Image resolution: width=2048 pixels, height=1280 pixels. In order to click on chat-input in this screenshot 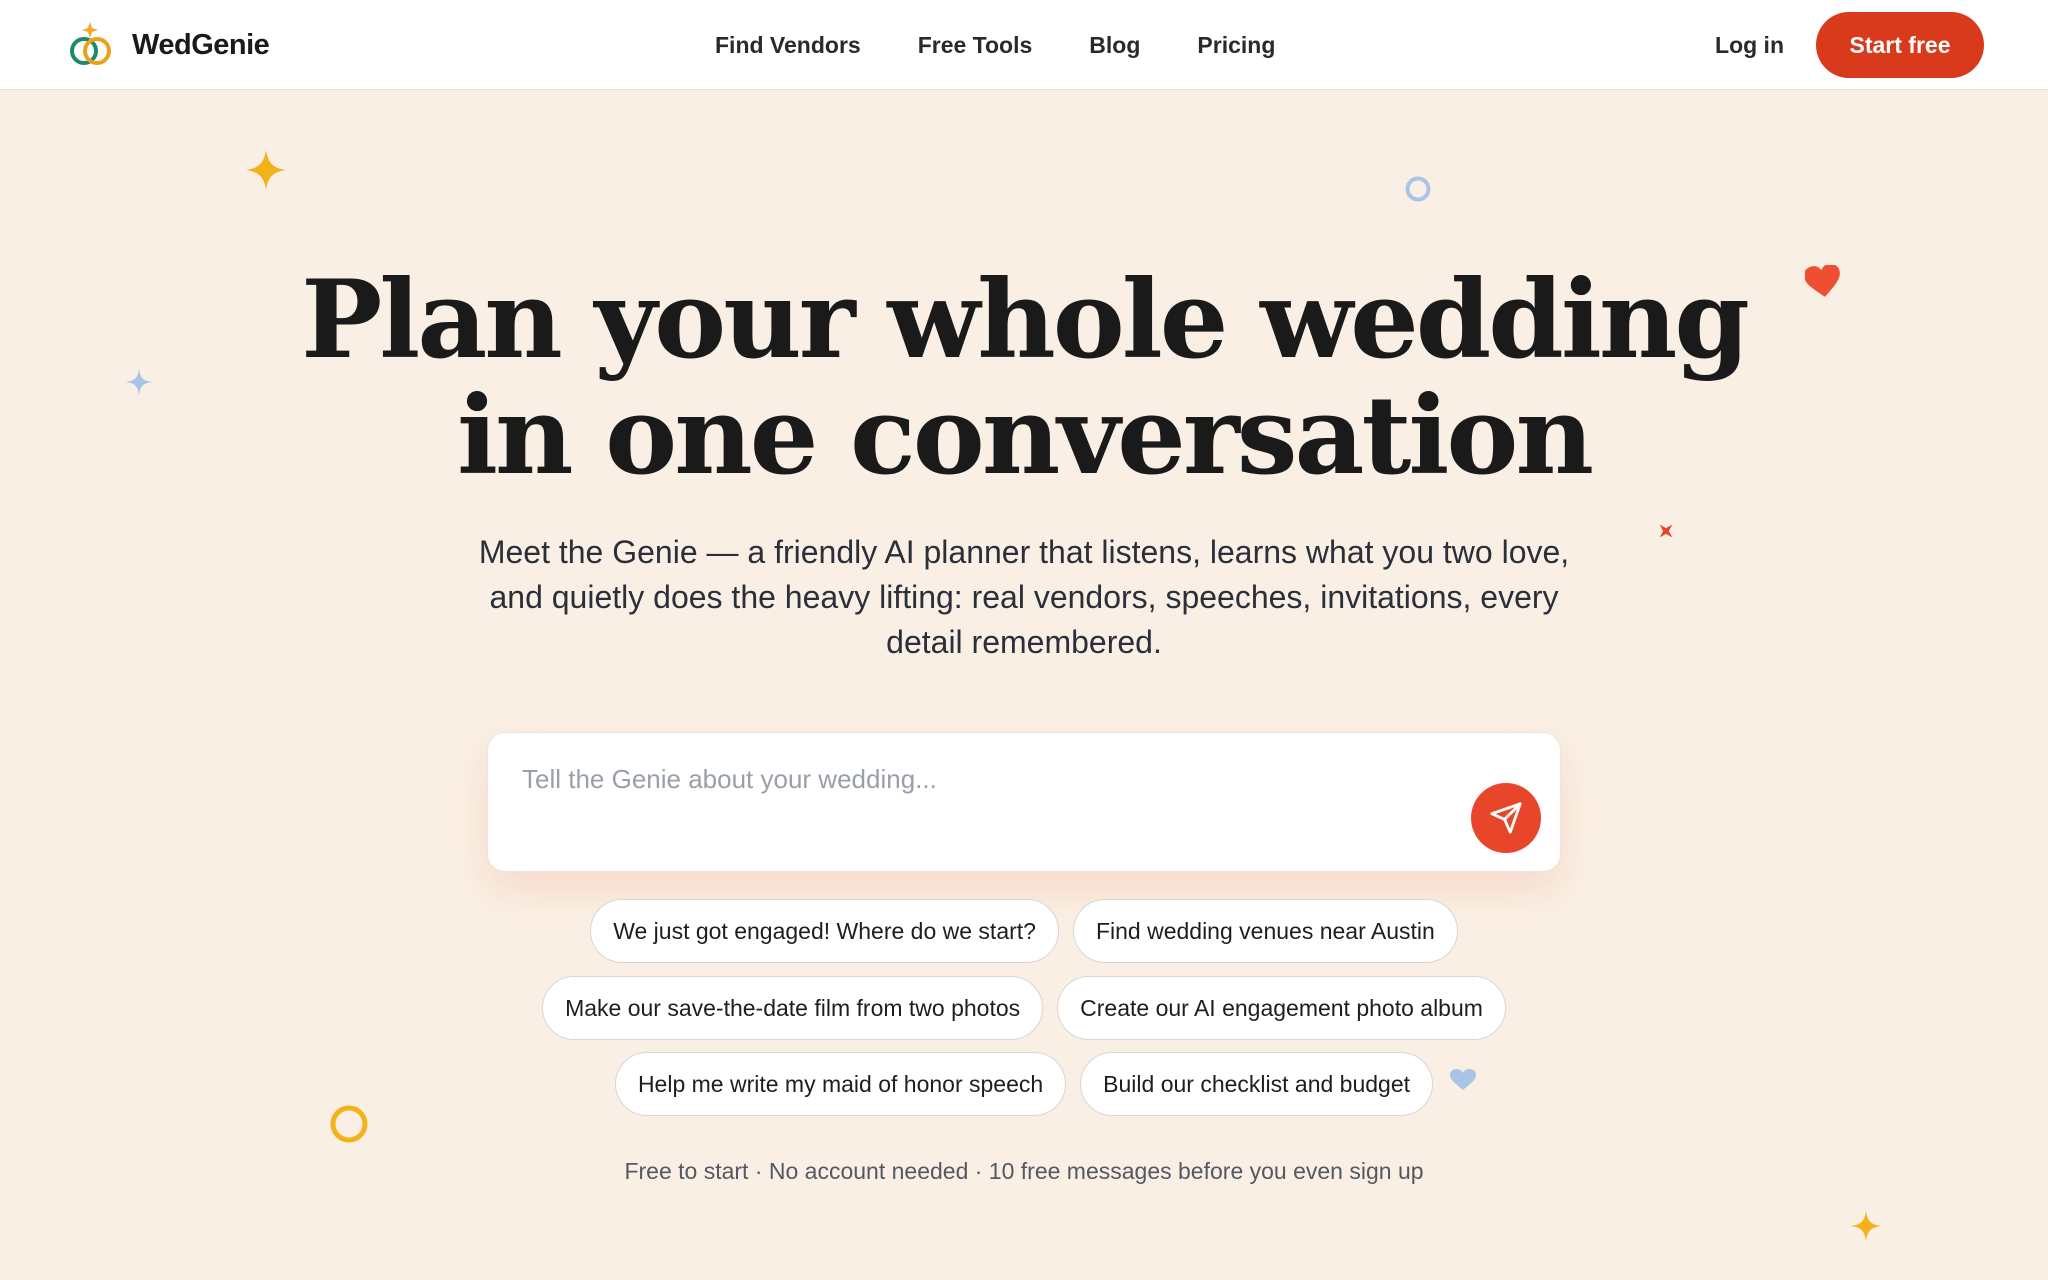, I will do `click(970, 779)`.